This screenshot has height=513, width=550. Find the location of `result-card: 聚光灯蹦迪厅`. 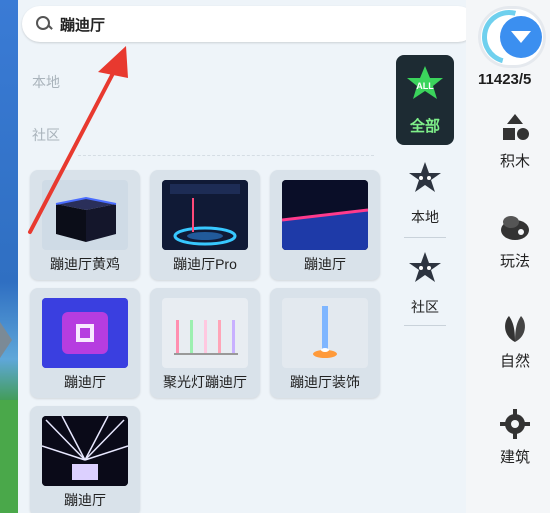

result-card: 聚光灯蹦迪厅 is located at coordinates (205, 343).